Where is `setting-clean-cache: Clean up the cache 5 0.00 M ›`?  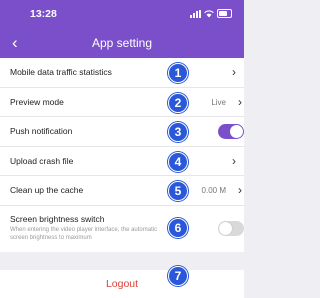
setting-clean-cache: Clean up the cache 5 0.00 M › is located at coordinates (122, 191).